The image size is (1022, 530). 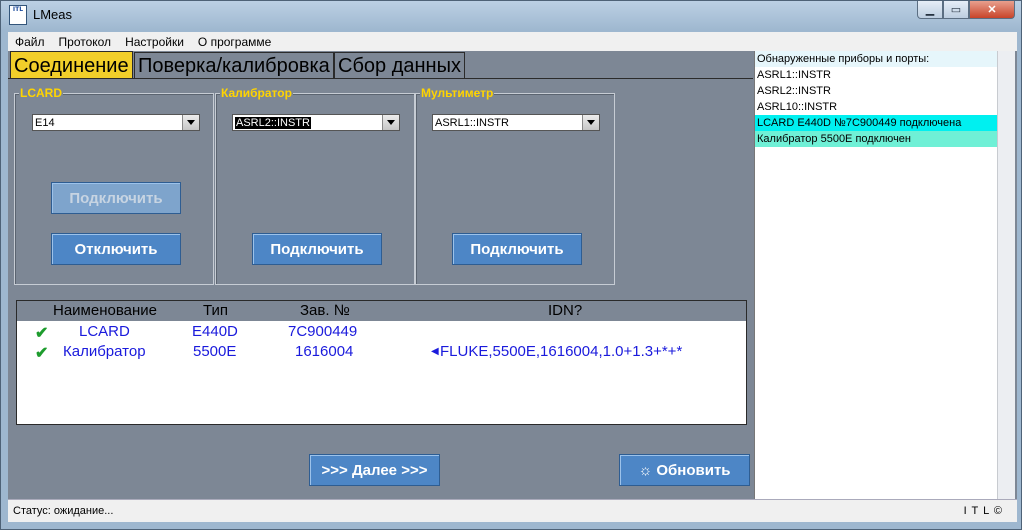 What do you see at coordinates (516, 122) in the screenshot?
I see `multimeter-port-select: ASRL1::INSTR` at bounding box center [516, 122].